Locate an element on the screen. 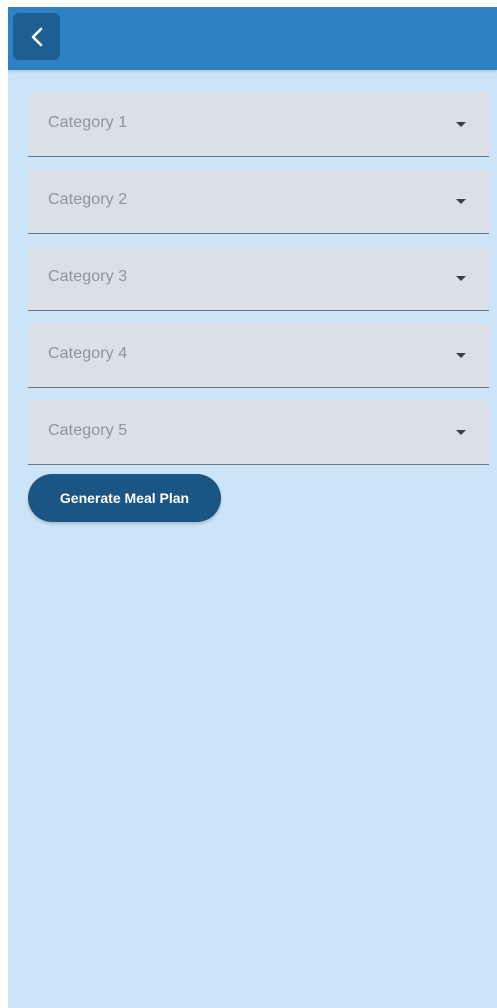 The height and width of the screenshot is (1008, 497). category-3-dropdown: Category 3 is located at coordinates (258, 278).